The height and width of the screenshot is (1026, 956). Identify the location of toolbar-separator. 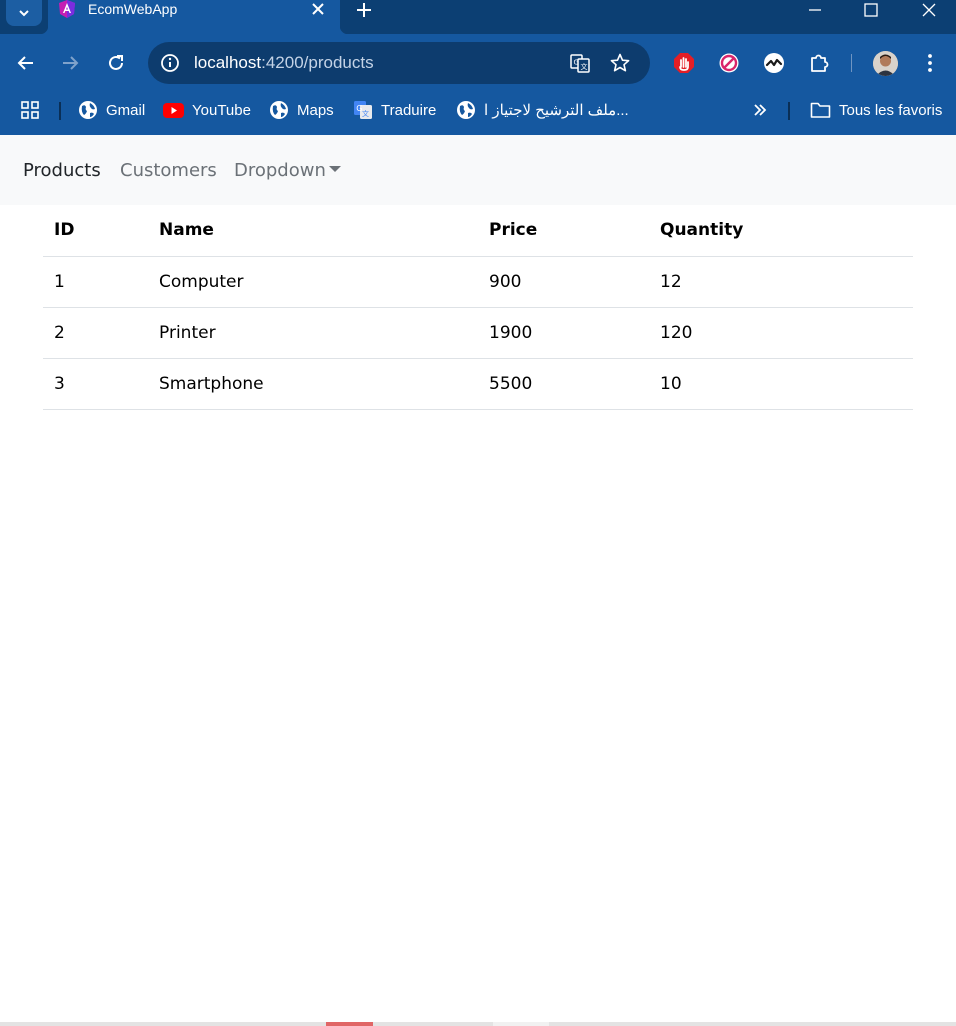
(851, 63).